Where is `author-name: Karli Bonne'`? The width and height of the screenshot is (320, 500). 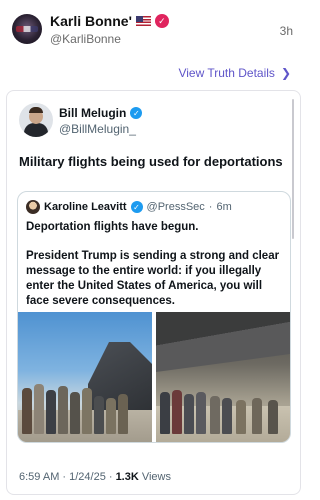 author-name: Karli Bonne' is located at coordinates (91, 21).